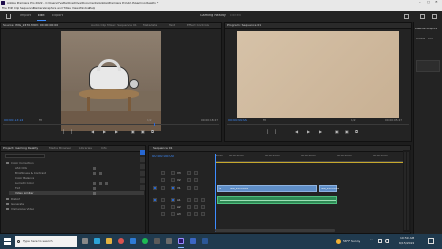  What do you see at coordinates (420, 2) in the screenshot?
I see `minimize-button: –` at bounding box center [420, 2].